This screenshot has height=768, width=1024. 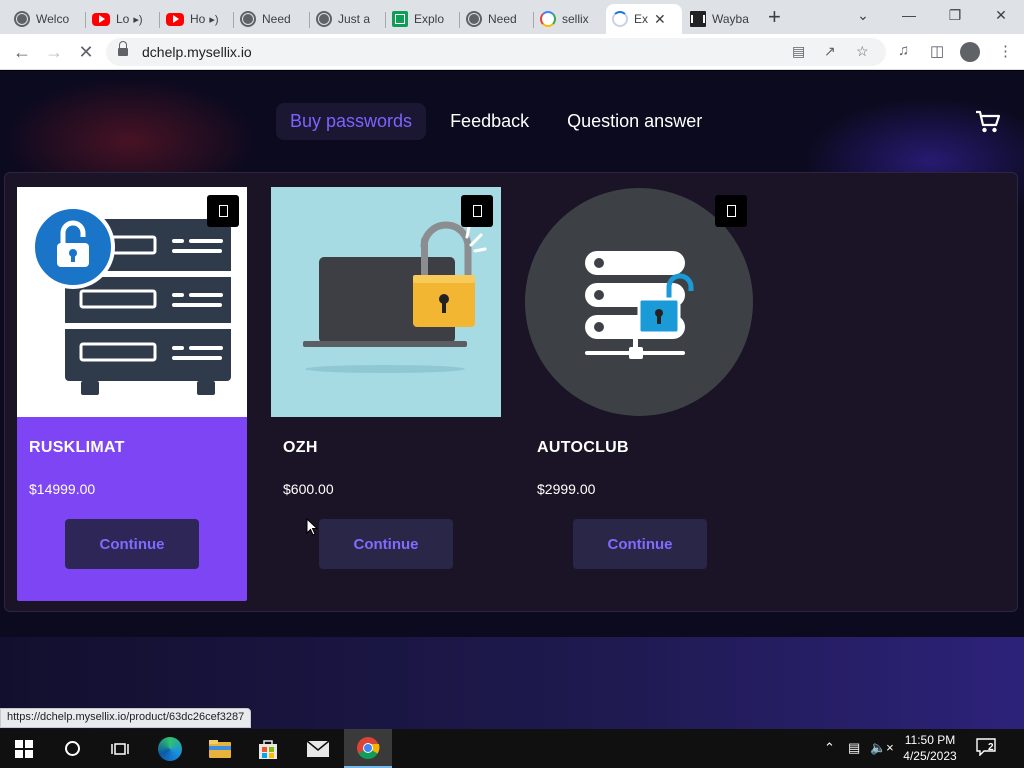 I want to click on microsoft-store-icon, so click(x=268, y=748).